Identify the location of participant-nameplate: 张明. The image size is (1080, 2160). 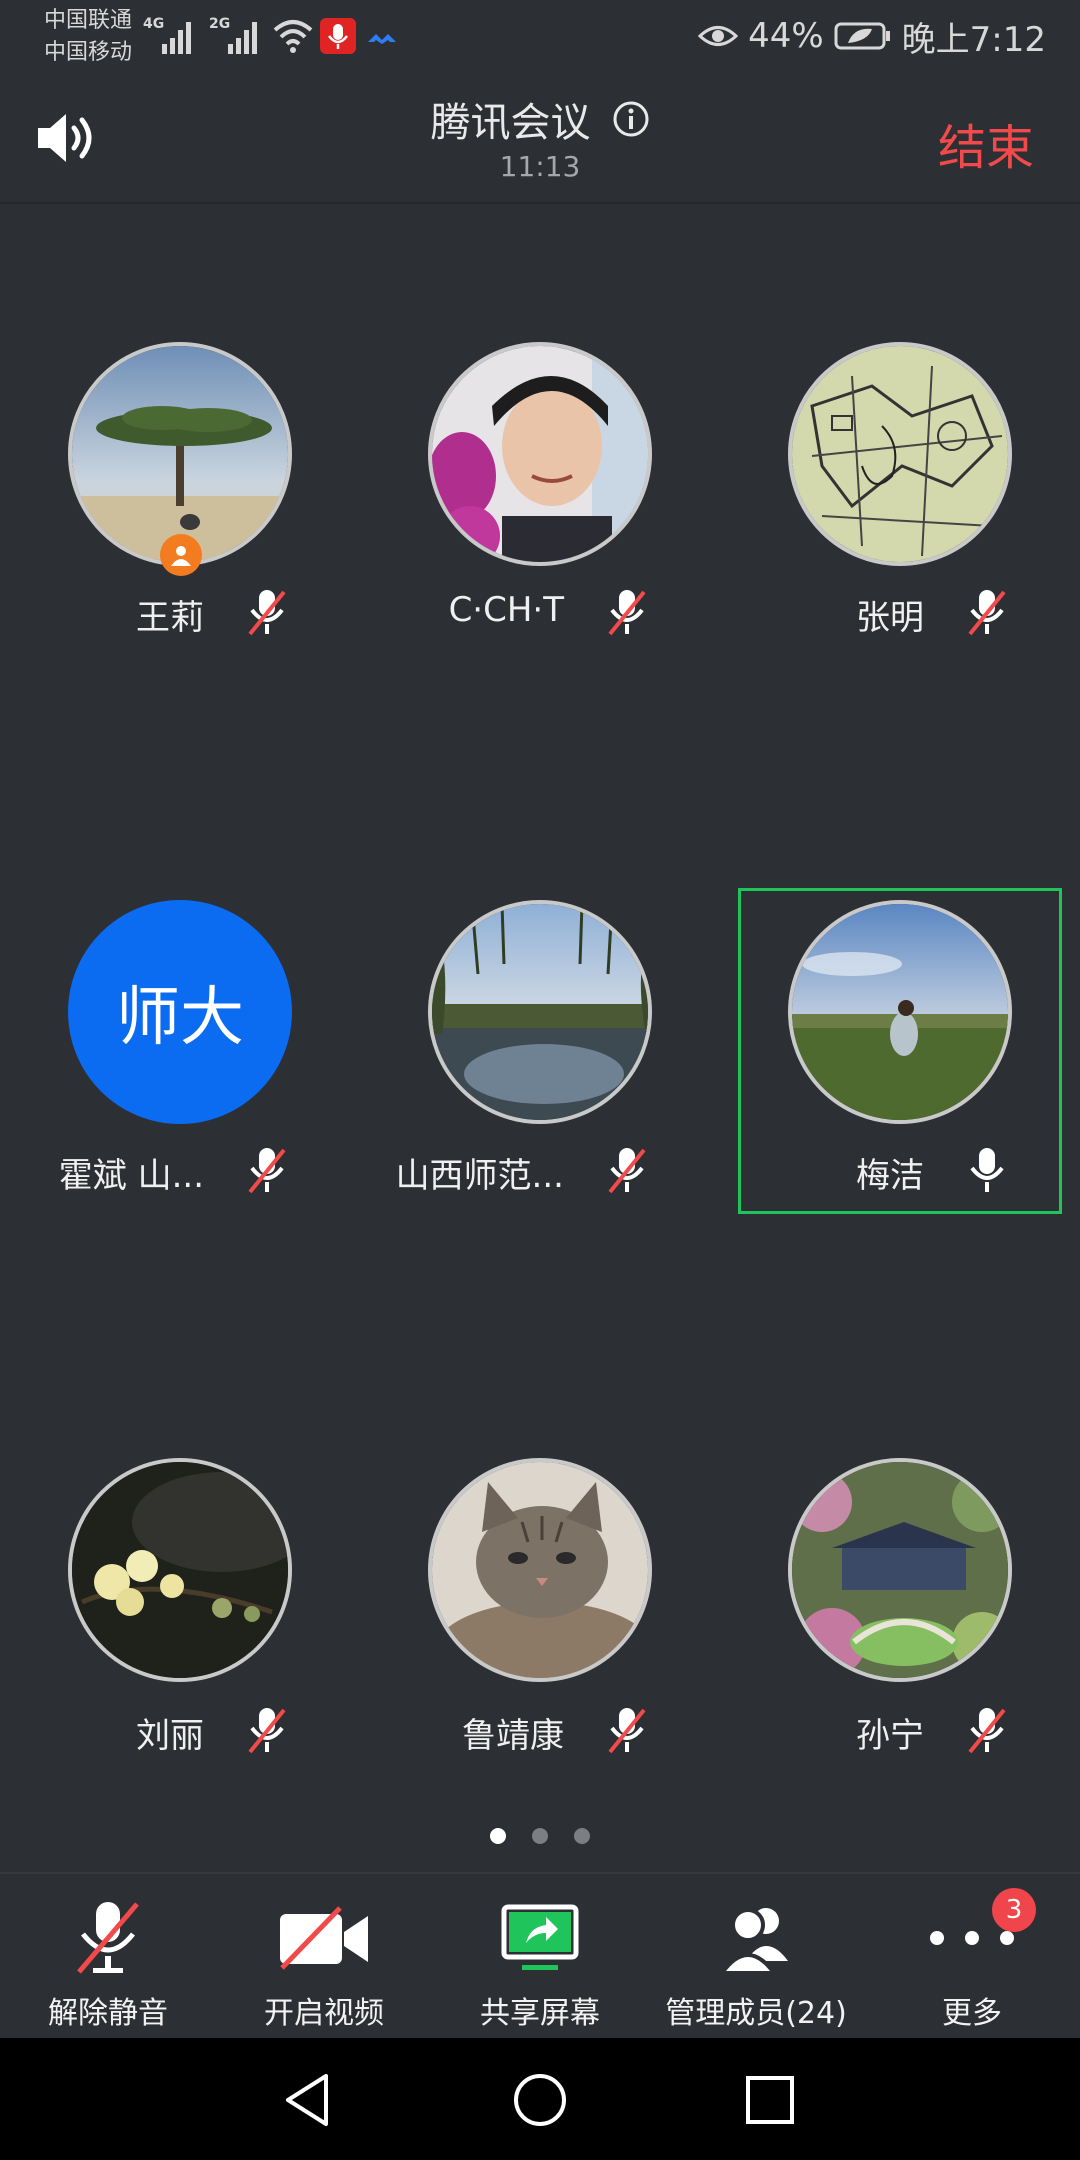
(900, 612).